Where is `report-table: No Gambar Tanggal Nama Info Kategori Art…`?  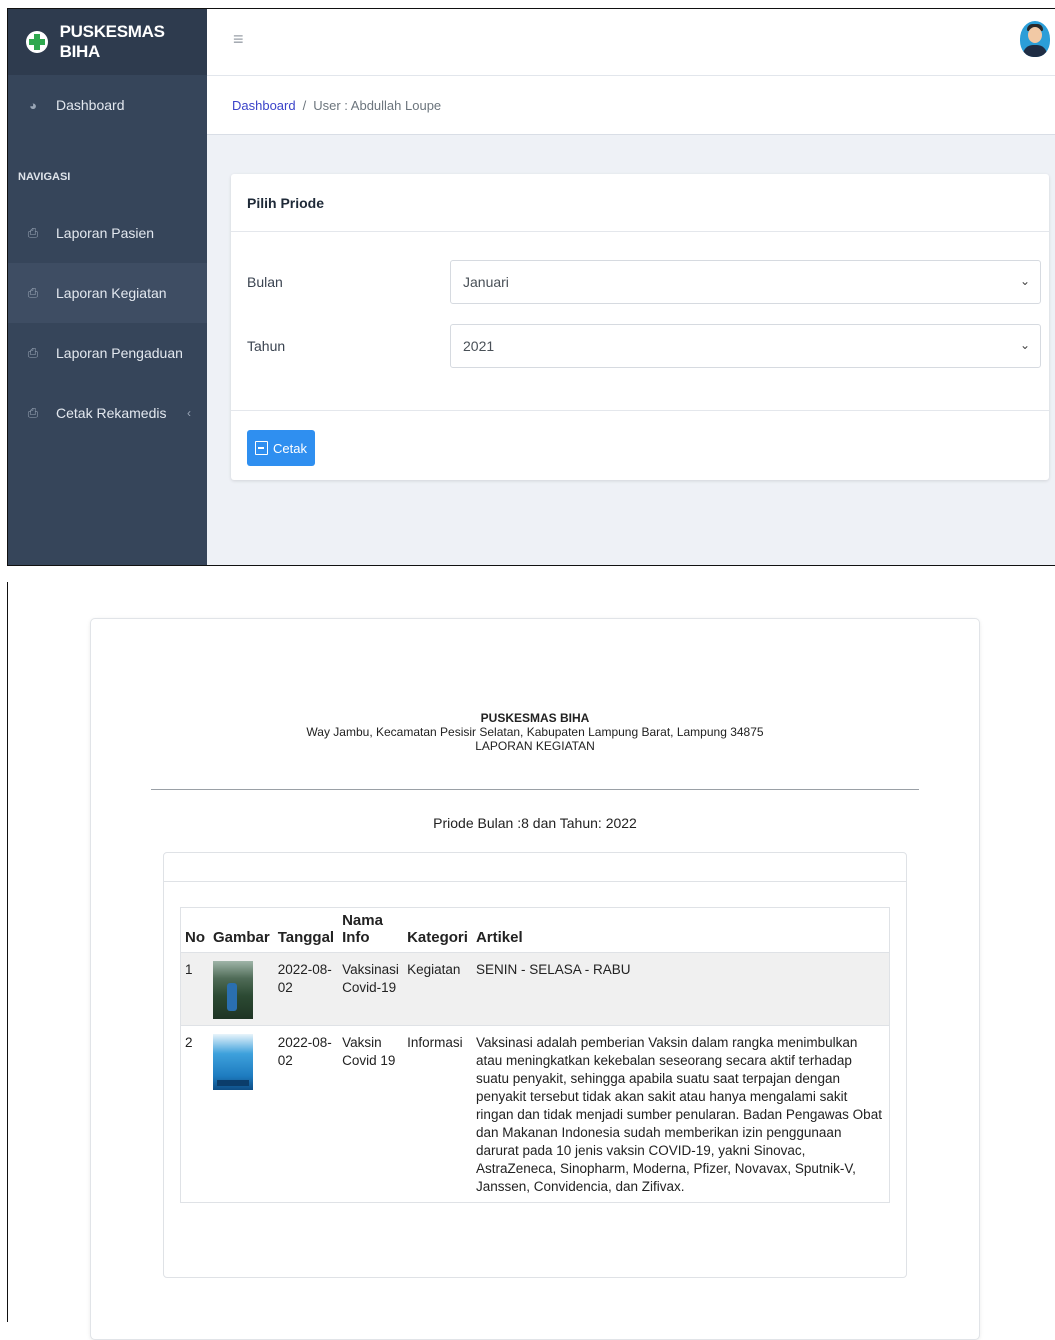
report-table: No Gambar Tanggal Nama Info Kategori Art… is located at coordinates (535, 1055).